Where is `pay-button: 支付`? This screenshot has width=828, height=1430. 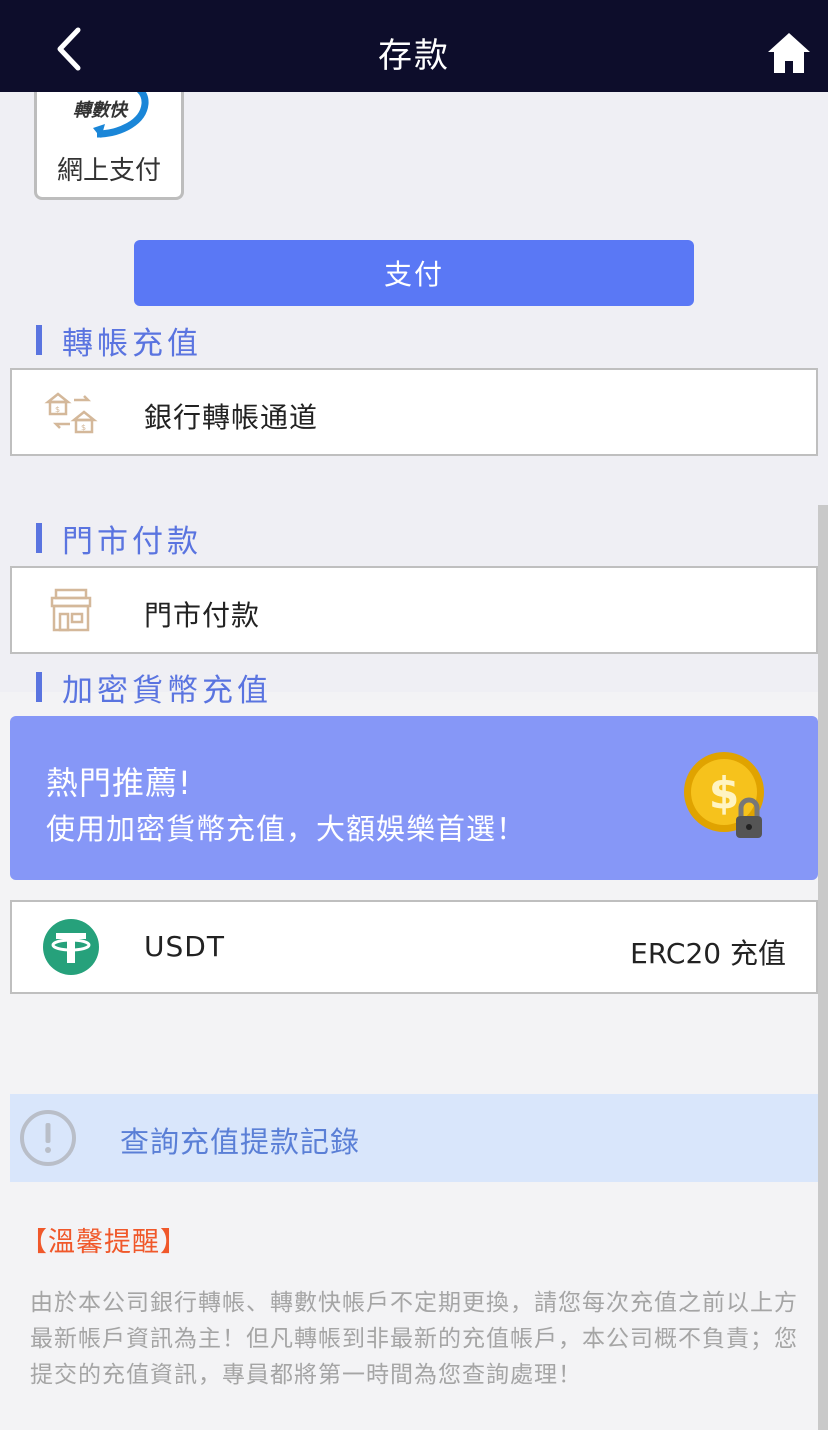
pay-button: 支付 is located at coordinates (414, 273).